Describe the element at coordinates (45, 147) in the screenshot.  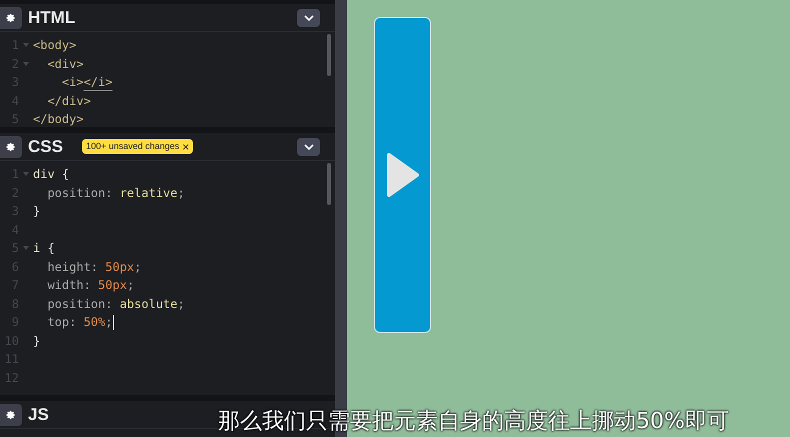
I see `editor-title: CSS` at that location.